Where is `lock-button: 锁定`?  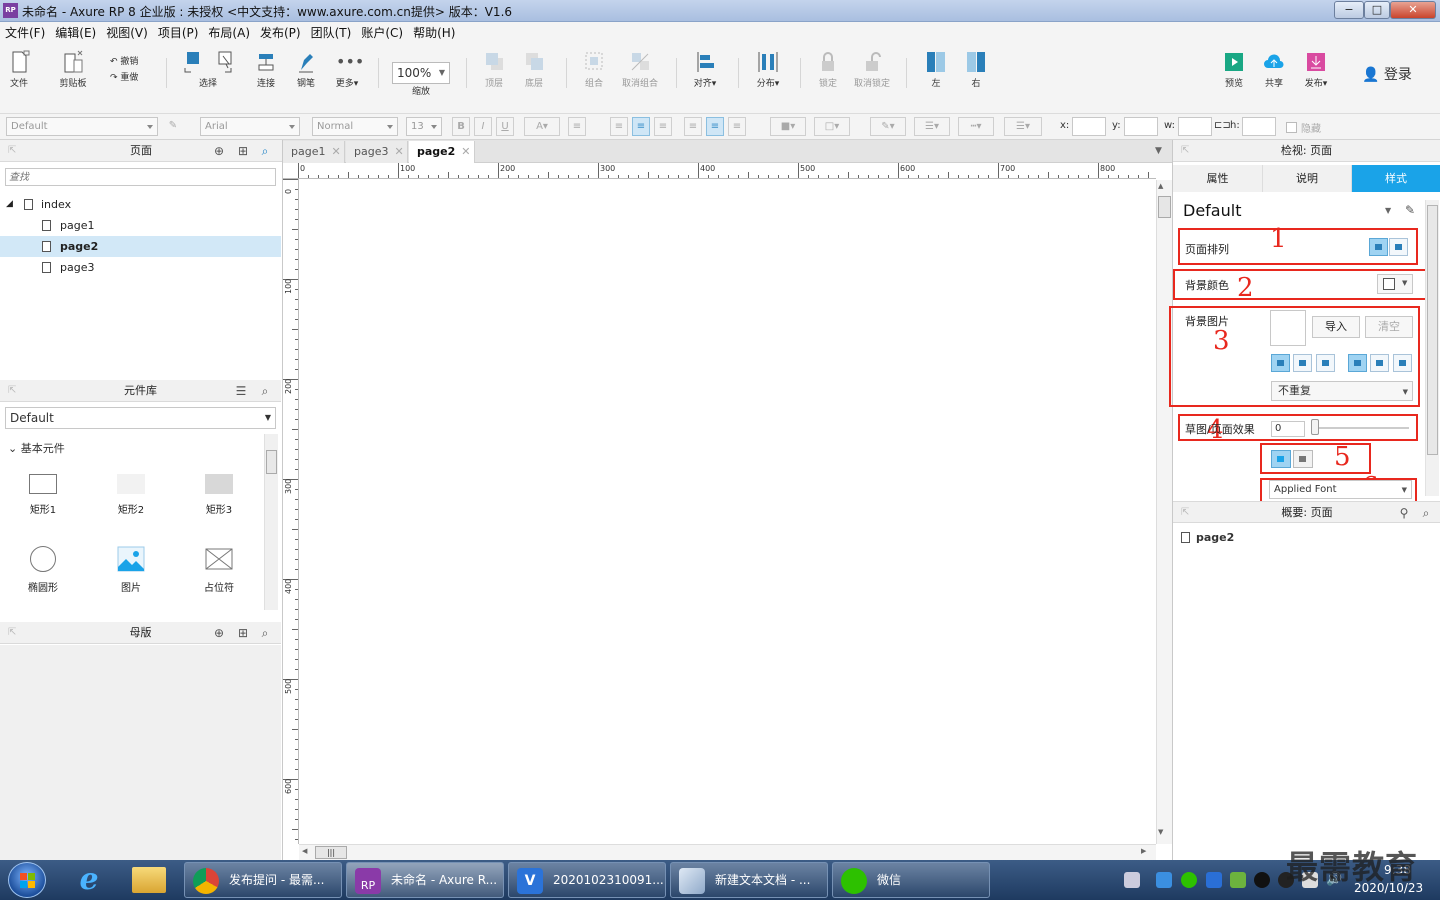
lock-button: 锁定 is located at coordinates (828, 69).